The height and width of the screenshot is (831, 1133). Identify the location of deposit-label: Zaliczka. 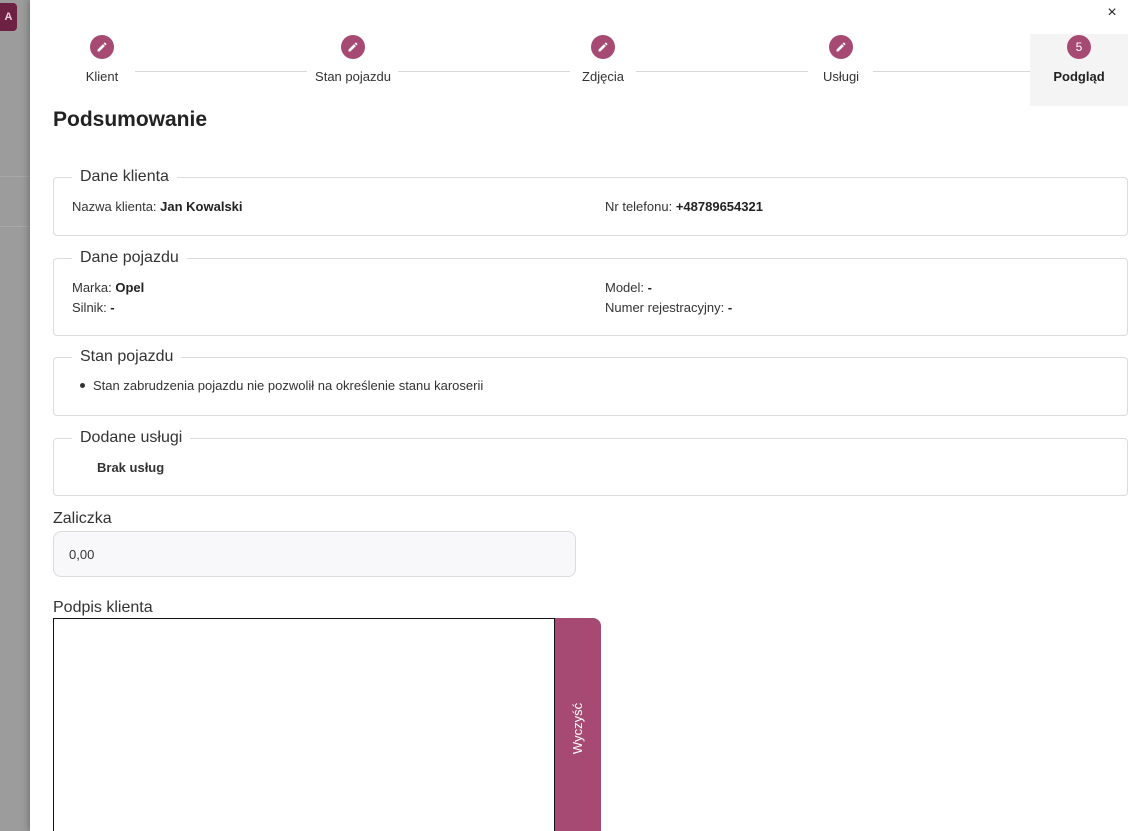
(82, 518).